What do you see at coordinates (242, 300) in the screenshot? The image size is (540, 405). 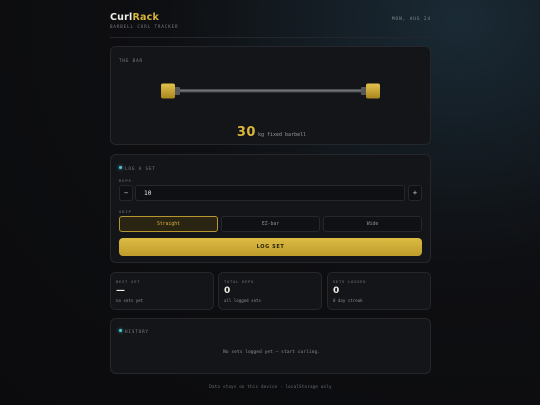 I see `stat-caption: all logged sets` at bounding box center [242, 300].